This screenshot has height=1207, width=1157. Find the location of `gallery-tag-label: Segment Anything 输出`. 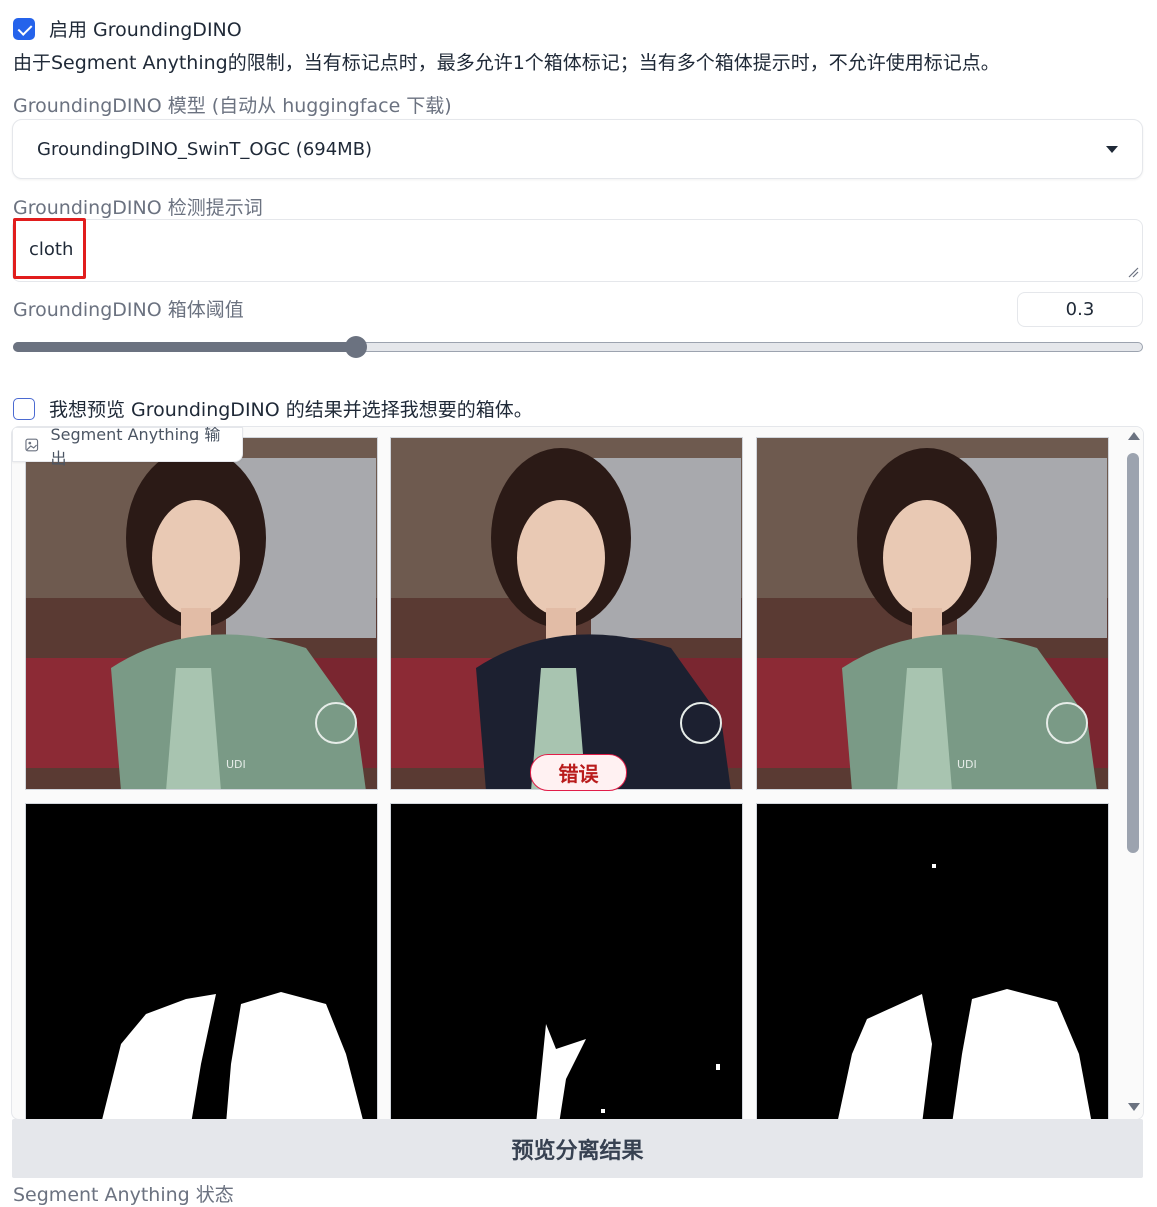

gallery-tag-label: Segment Anything 输出 is located at coordinates (135, 447).